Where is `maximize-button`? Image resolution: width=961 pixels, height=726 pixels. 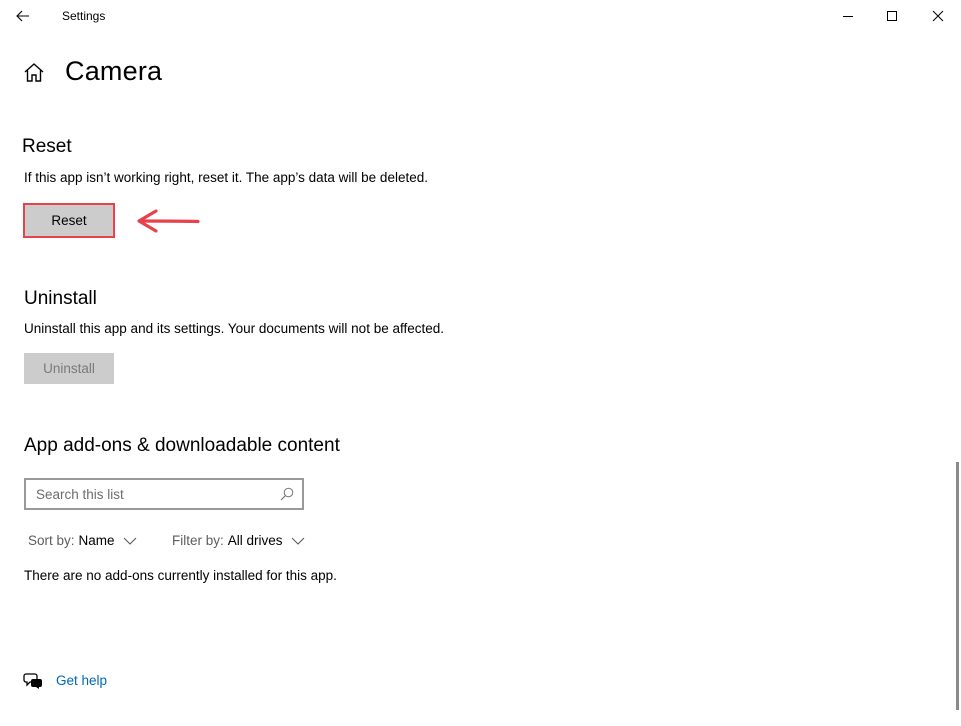
maximize-button is located at coordinates (892, 16).